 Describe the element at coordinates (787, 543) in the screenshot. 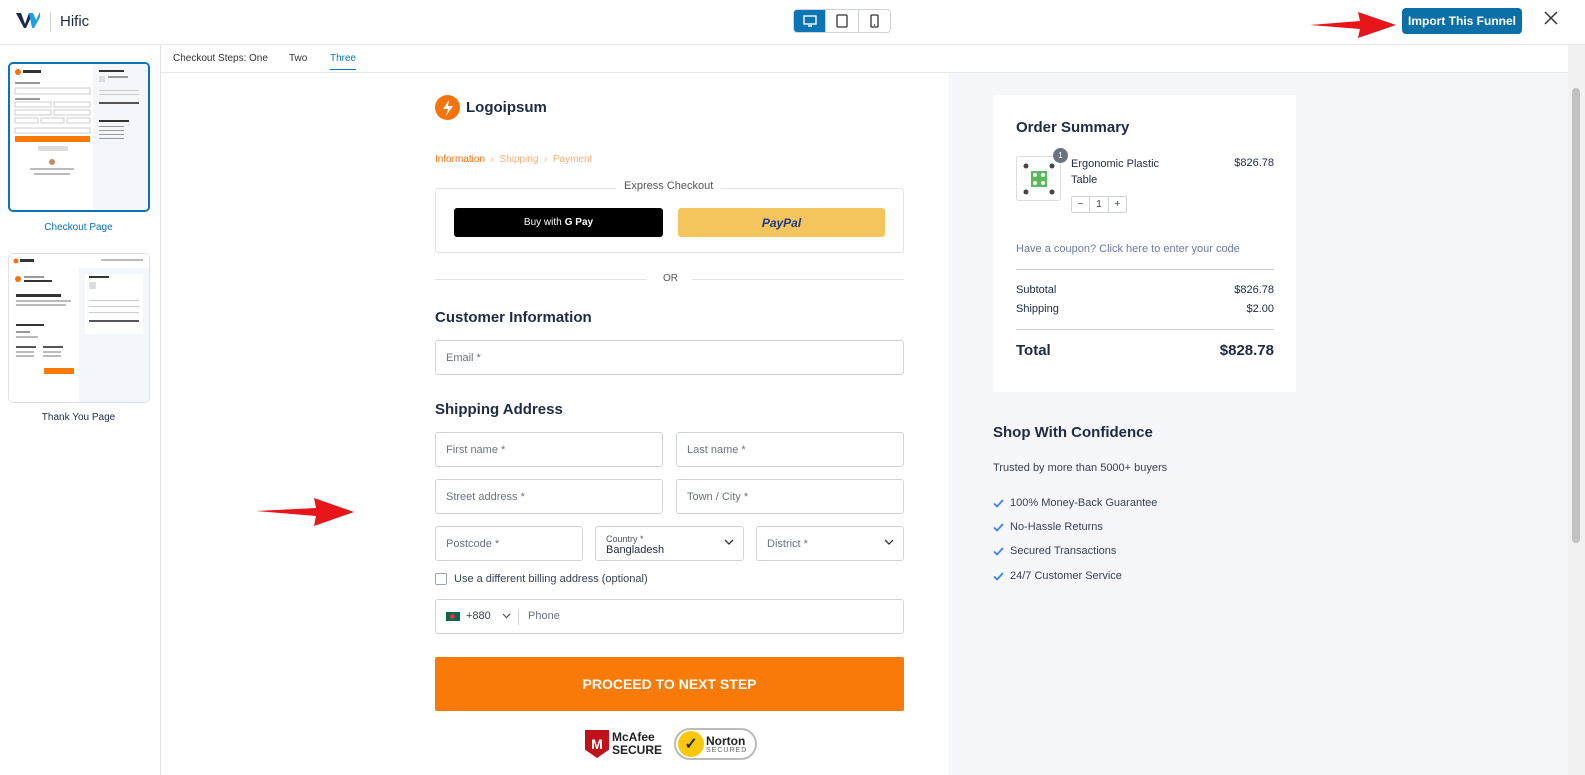

I see `district-placeholder: District *` at that location.